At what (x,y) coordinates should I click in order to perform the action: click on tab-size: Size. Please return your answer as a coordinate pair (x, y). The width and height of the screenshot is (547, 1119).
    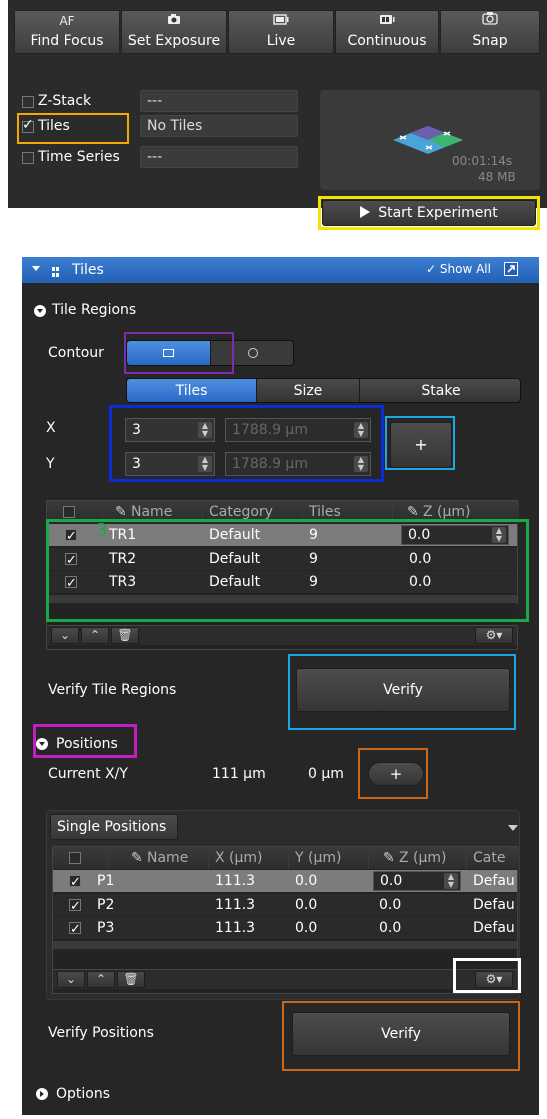
    Looking at the image, I should click on (308, 390).